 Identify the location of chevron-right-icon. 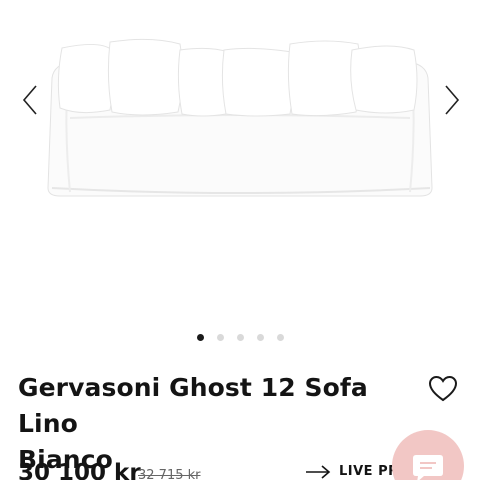
(452, 100).